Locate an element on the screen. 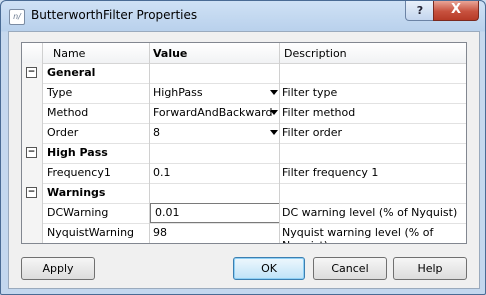 Image resolution: width=486 pixels, height=295 pixels. property-row: Order 8 Filter order is located at coordinates (244, 133).